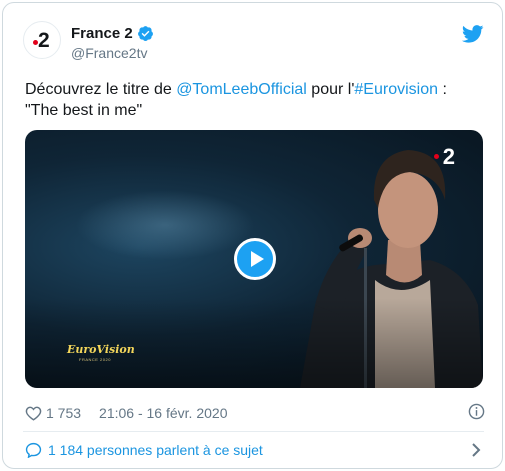 This screenshot has height=471, width=505. Describe the element at coordinates (396, 89) in the screenshot. I see `hashtag-link: #Eurovision` at that location.